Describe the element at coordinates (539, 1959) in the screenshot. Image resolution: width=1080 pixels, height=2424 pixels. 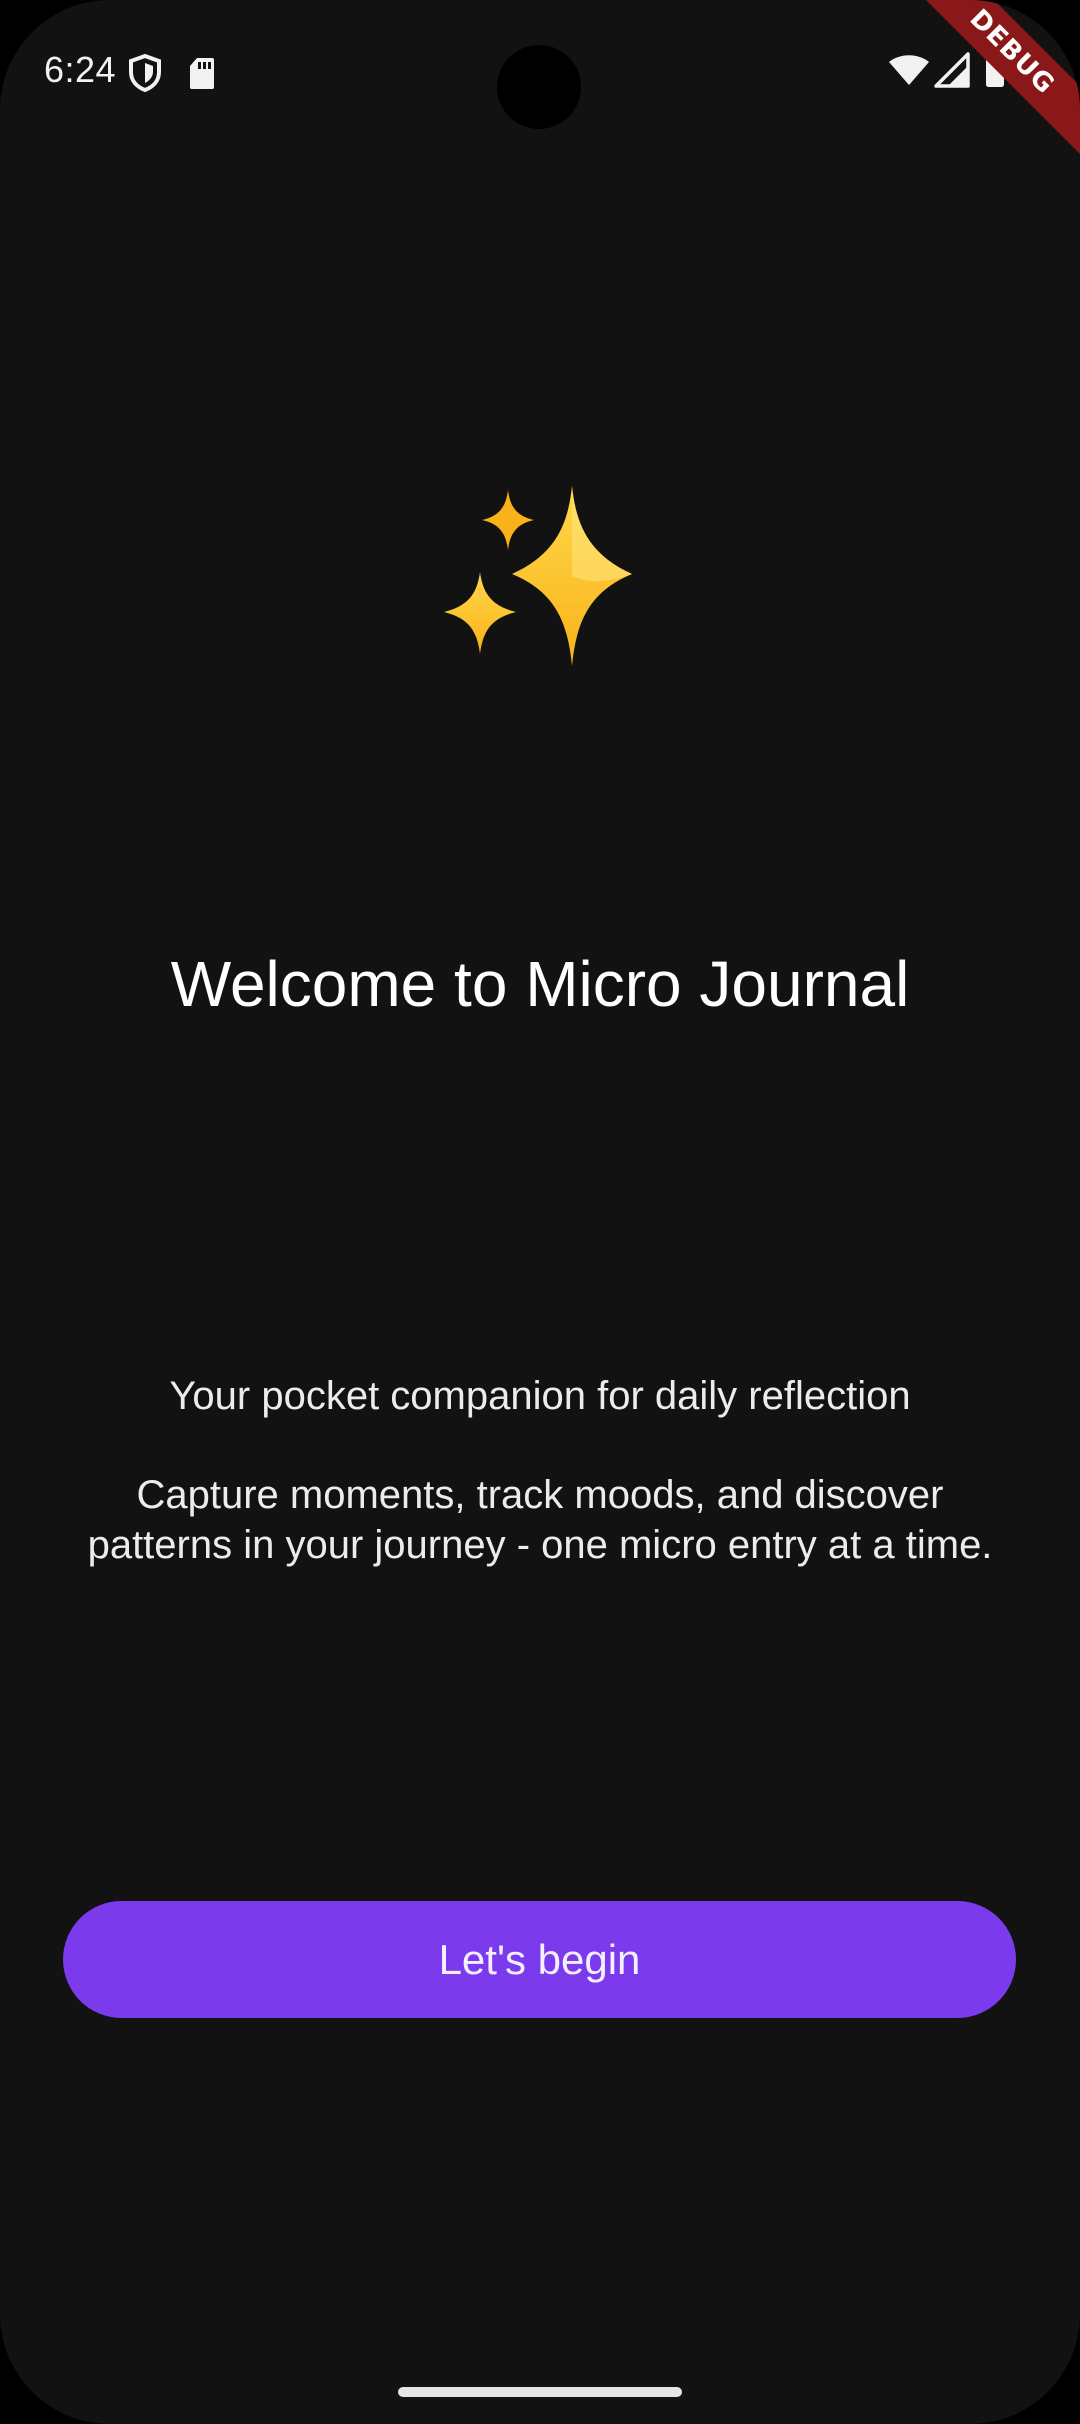
I see `lets-begin-button: Let's begin` at that location.